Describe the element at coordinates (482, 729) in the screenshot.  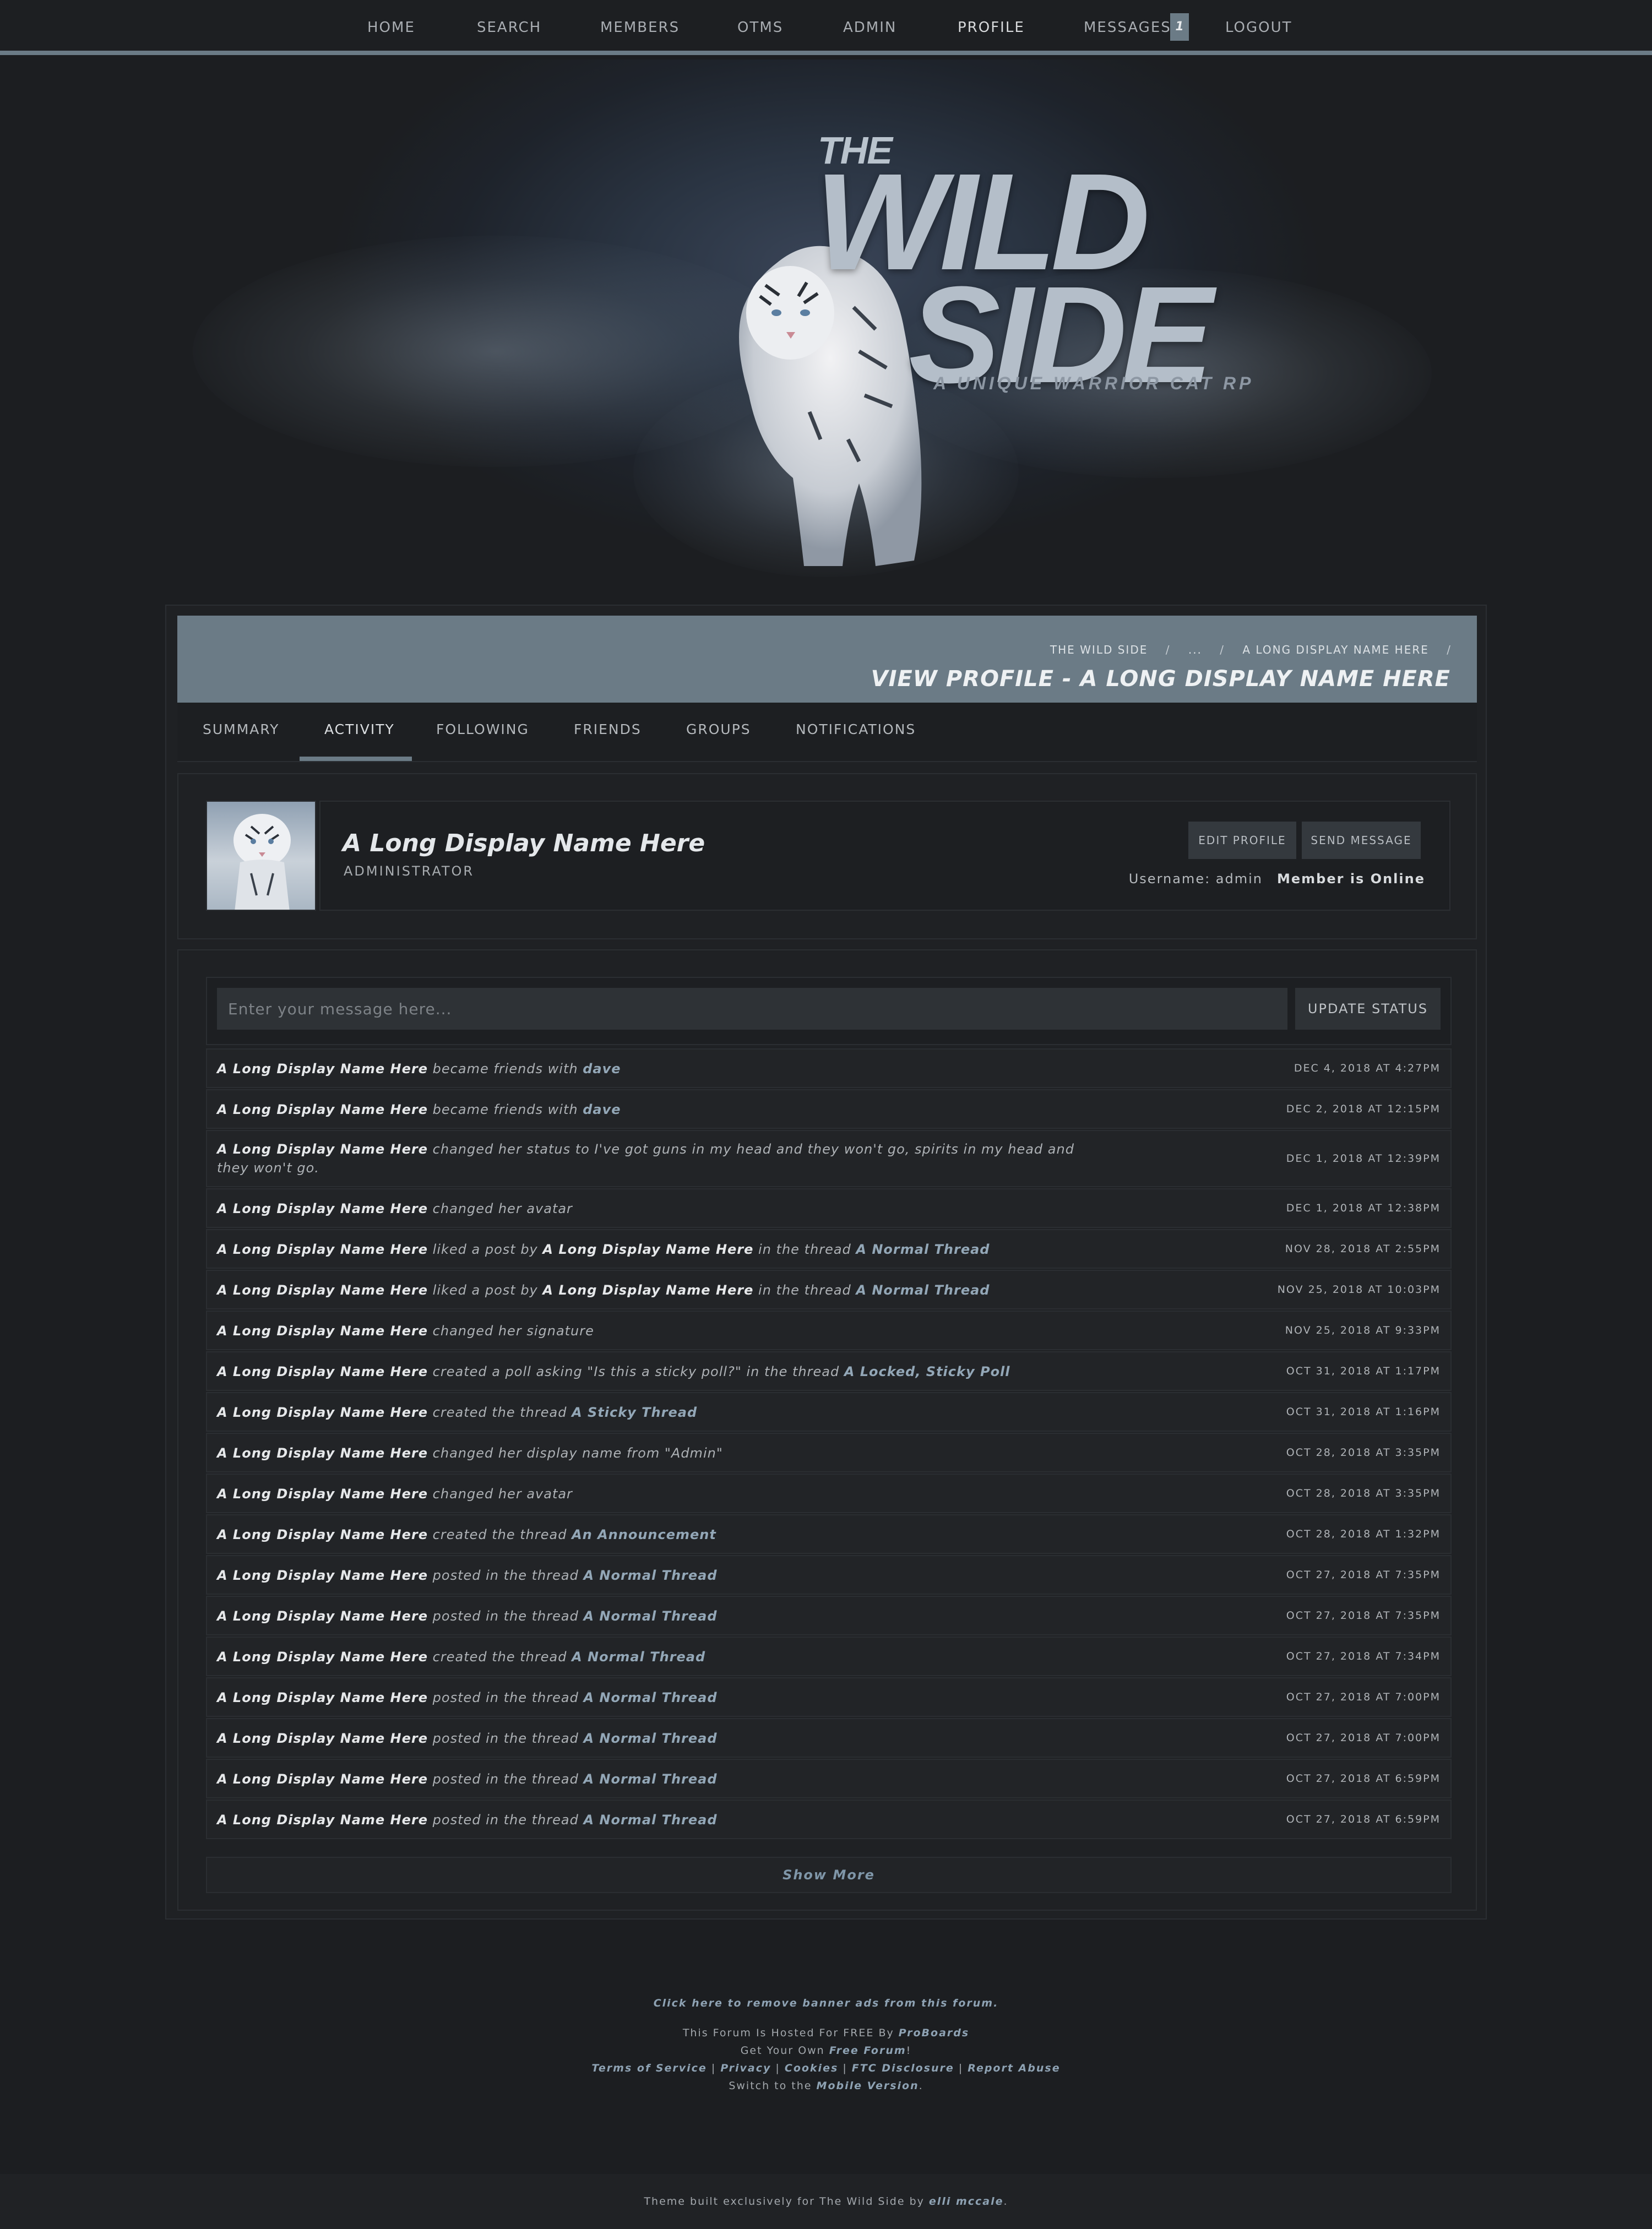
I see `tab-following: FOLLOWING` at that location.